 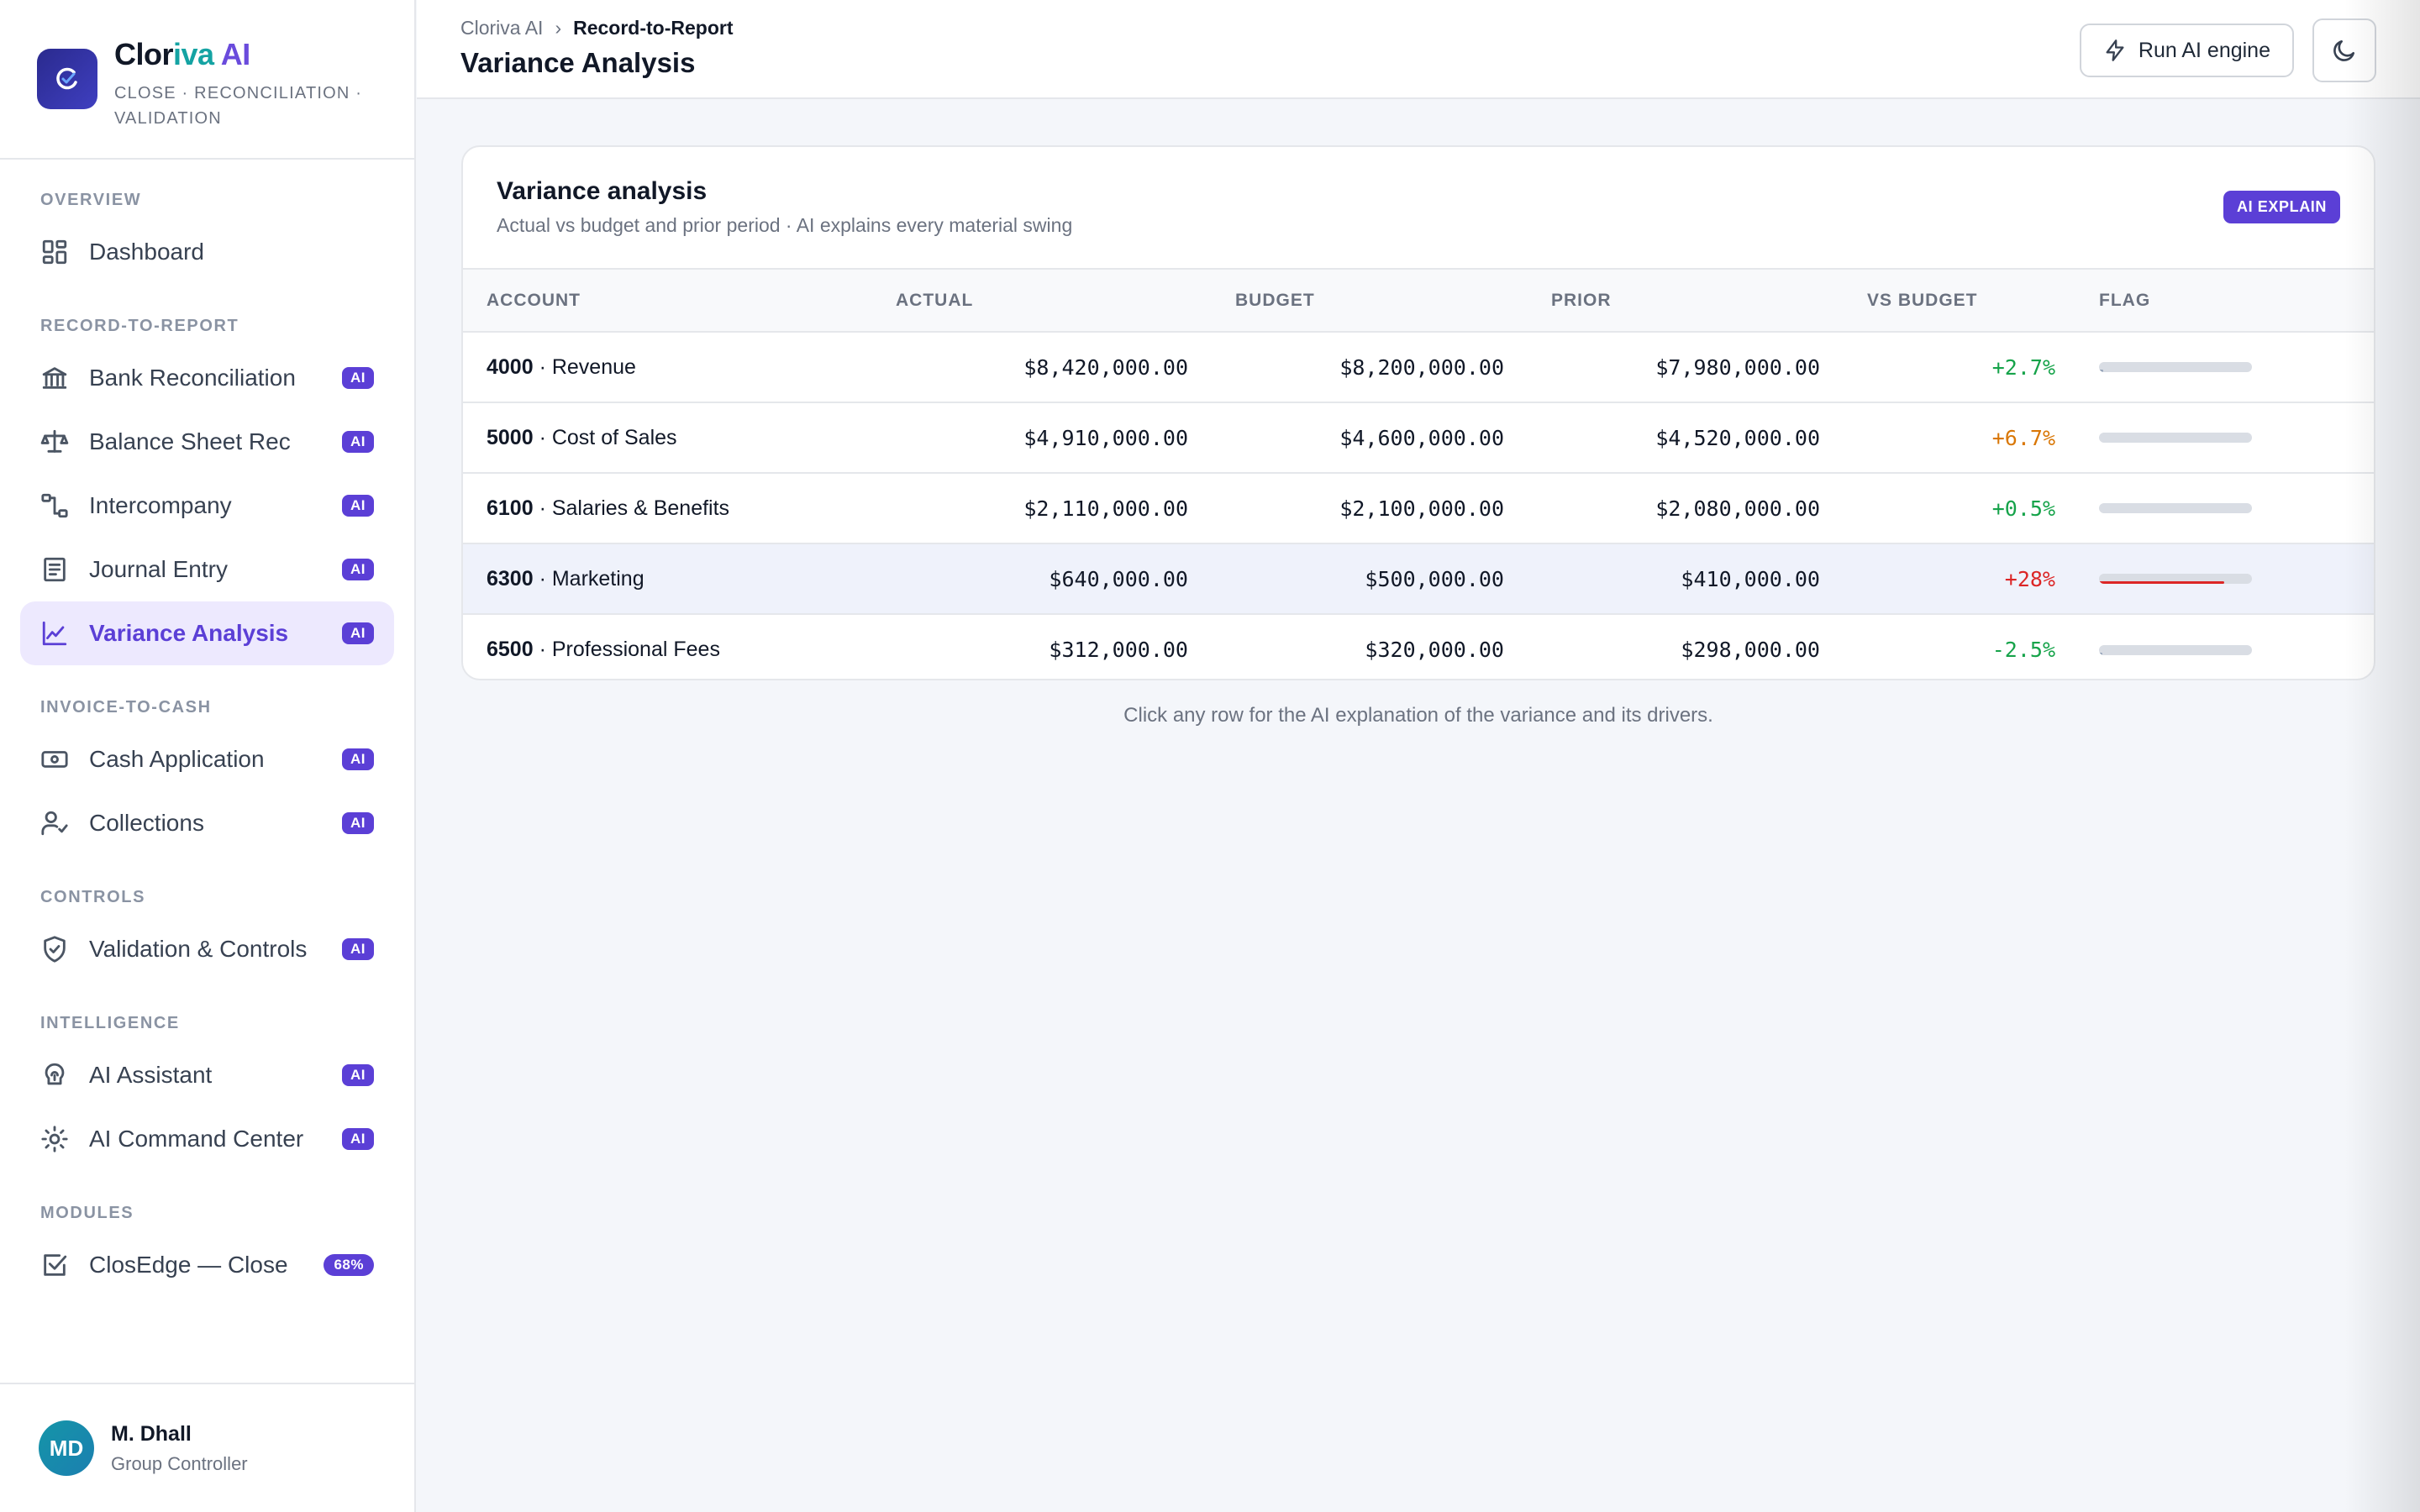 I want to click on account-code: 6300, so click(x=511, y=578).